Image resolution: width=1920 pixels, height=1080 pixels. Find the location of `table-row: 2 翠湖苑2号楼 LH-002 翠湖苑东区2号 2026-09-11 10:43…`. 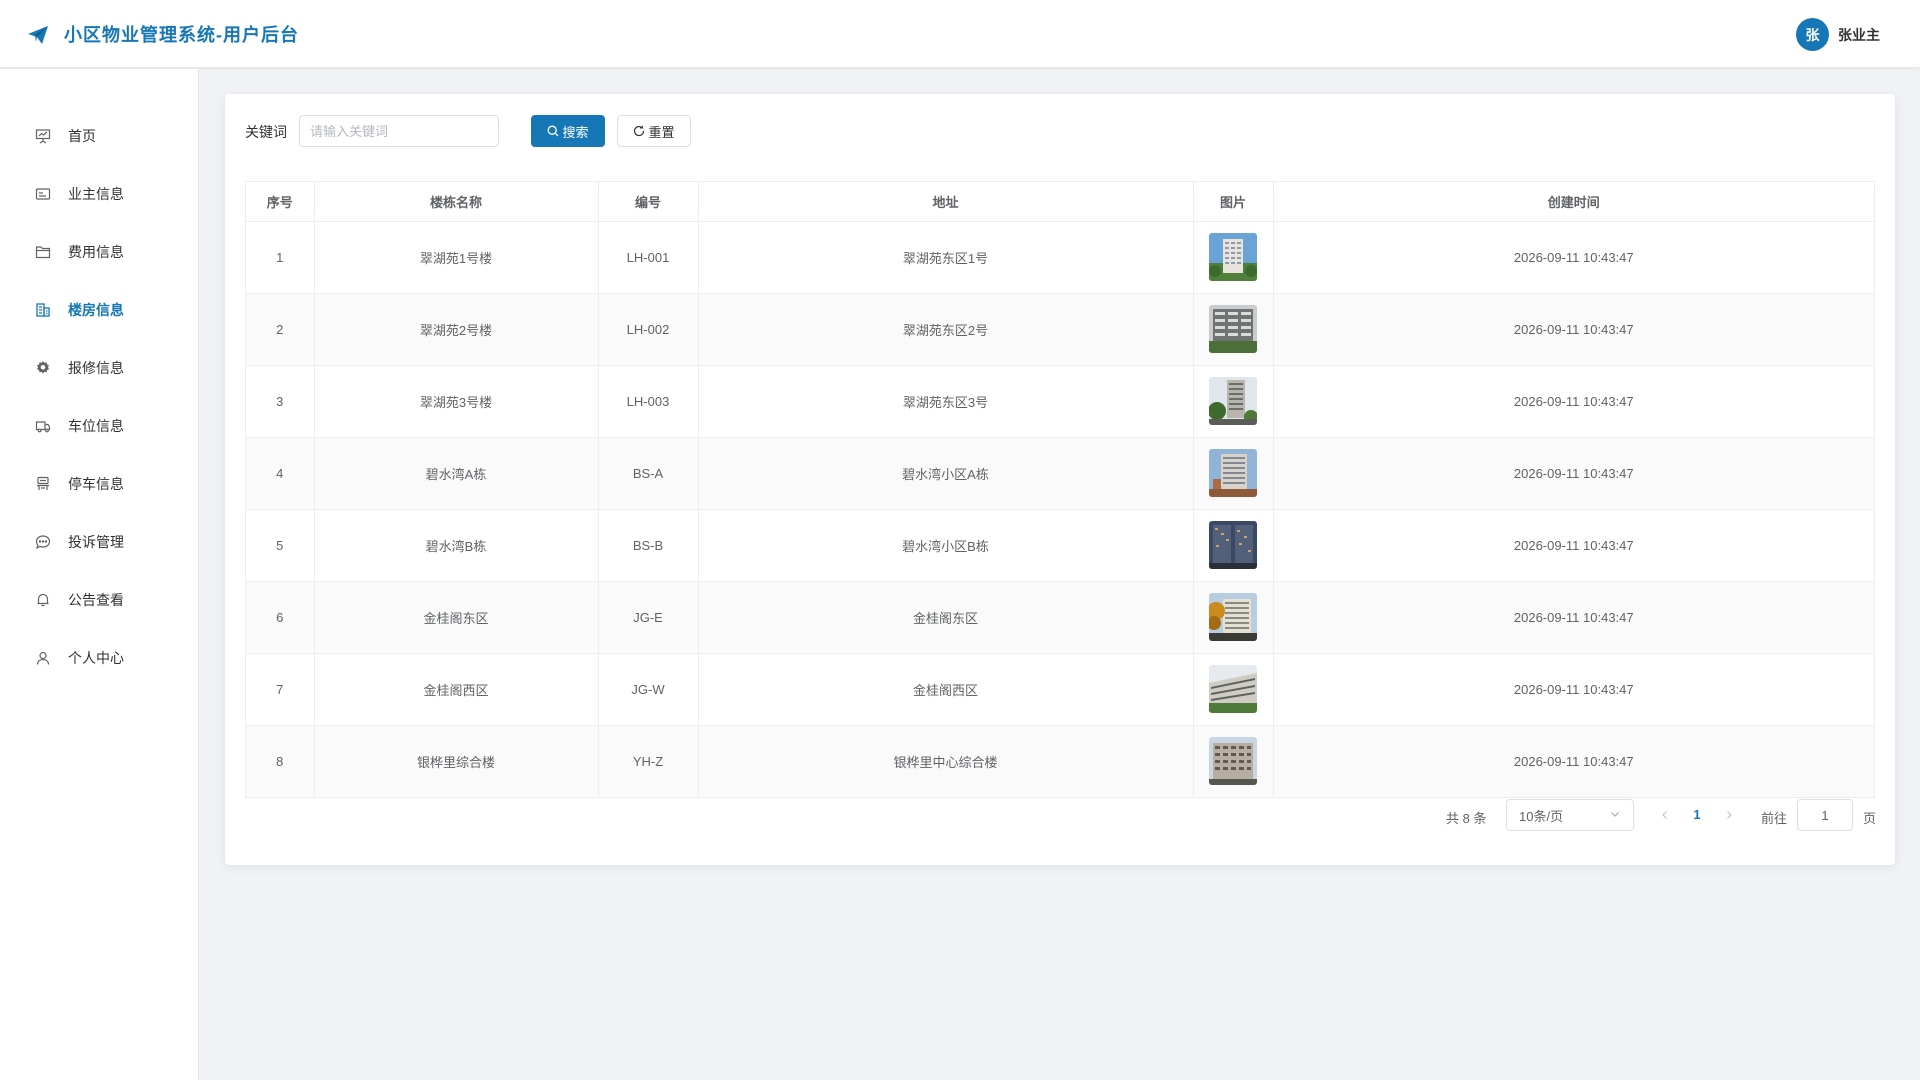

table-row: 2 翠湖苑2号楼 LH-002 翠湖苑东区2号 2026-09-11 10:43… is located at coordinates (1060, 329).